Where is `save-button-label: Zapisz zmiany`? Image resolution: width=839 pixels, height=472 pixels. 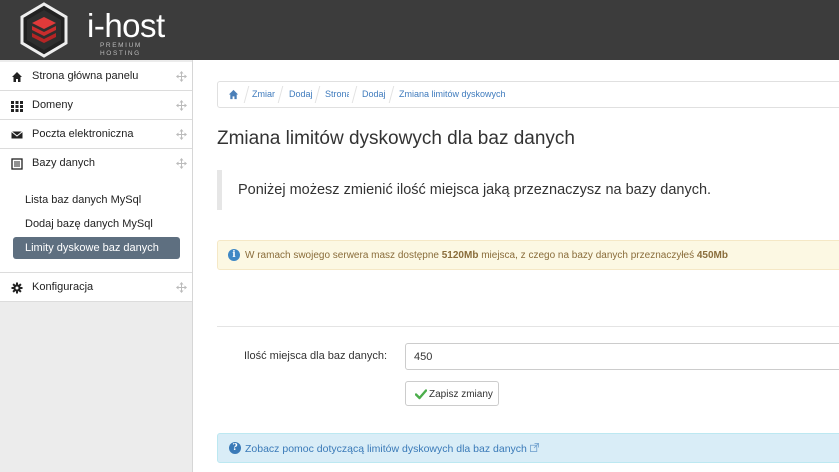
save-button-label: Zapisz zmiany is located at coordinates (461, 394).